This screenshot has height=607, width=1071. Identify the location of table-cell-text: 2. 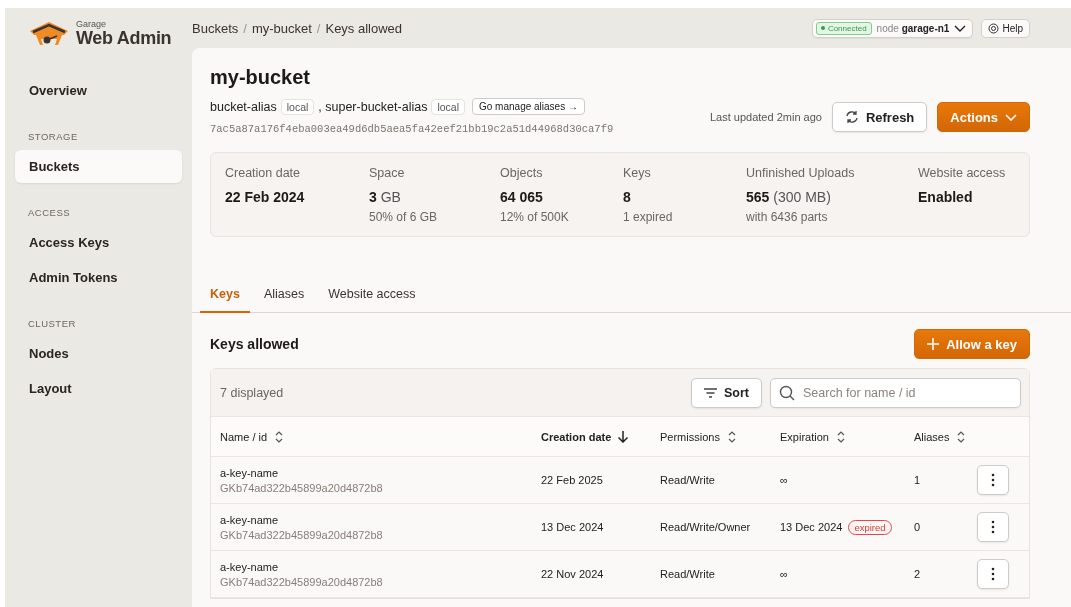
(918, 574).